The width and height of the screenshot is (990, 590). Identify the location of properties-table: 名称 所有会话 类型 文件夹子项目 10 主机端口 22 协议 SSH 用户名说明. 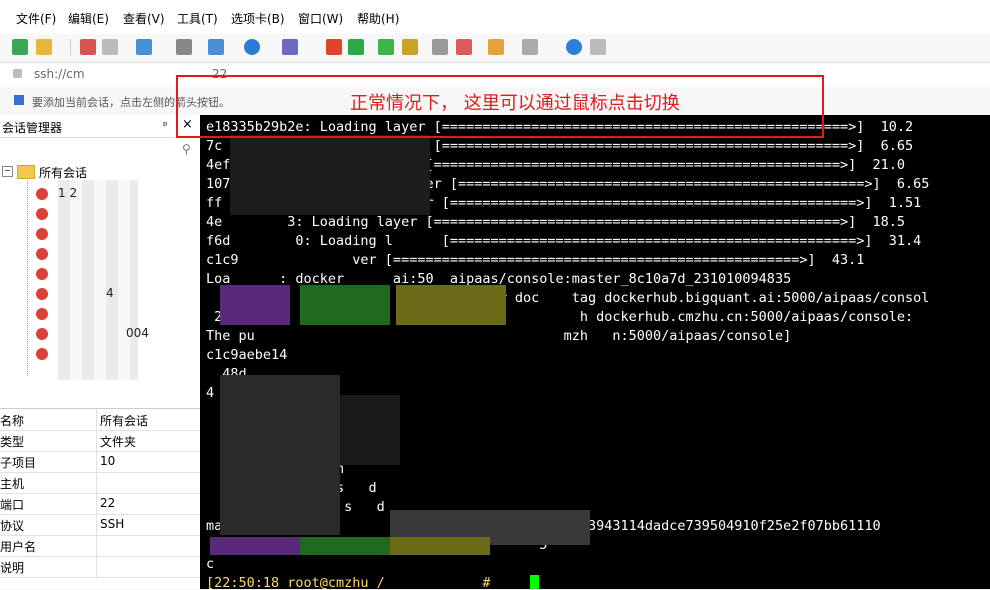
(100, 499).